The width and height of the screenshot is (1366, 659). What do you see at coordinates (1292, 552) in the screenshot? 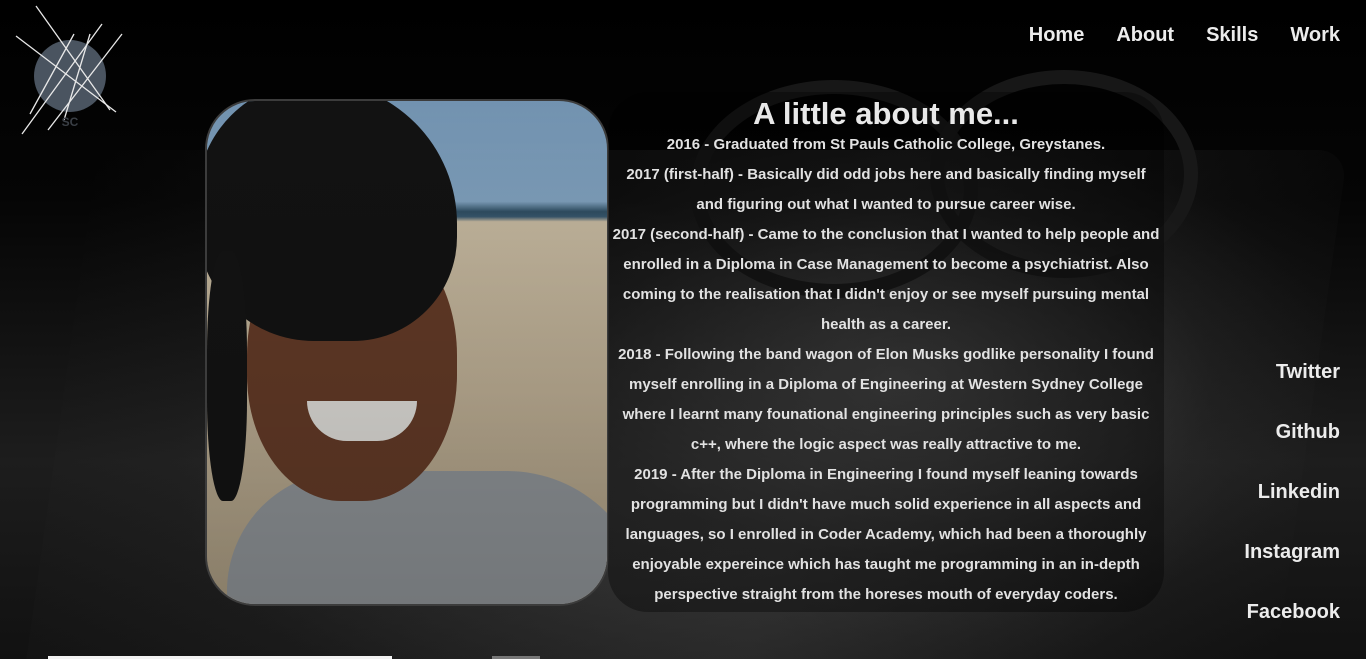
I see `social-instagram-link: Instagram` at bounding box center [1292, 552].